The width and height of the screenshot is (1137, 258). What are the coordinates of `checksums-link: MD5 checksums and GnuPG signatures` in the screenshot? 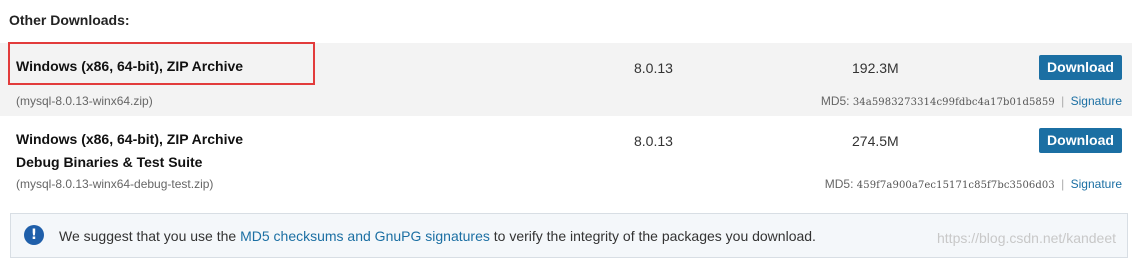 It's located at (365, 236).